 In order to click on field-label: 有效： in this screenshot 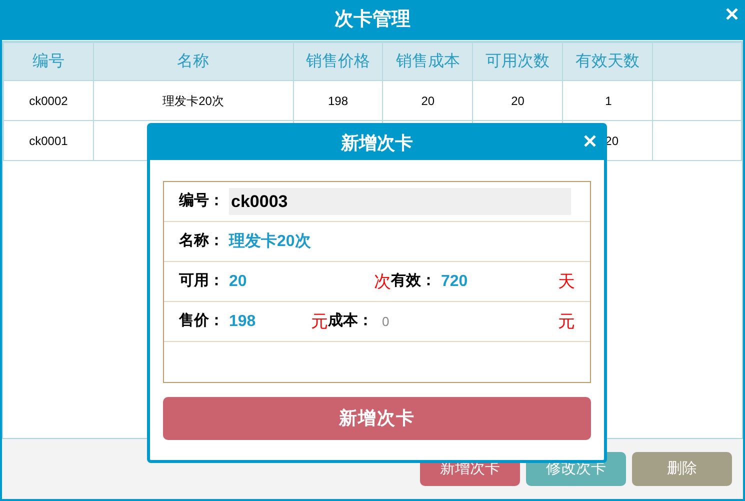, I will do `click(414, 281)`.